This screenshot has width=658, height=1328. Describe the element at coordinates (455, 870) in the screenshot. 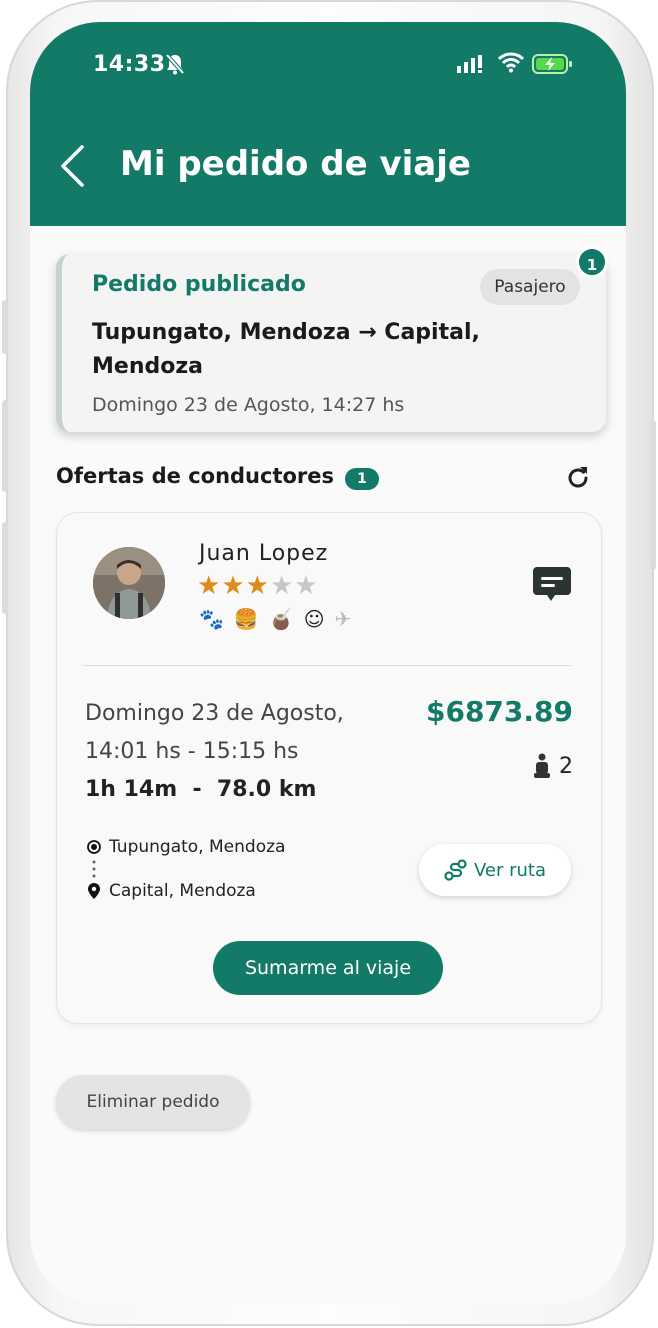

I see `route-icon` at that location.